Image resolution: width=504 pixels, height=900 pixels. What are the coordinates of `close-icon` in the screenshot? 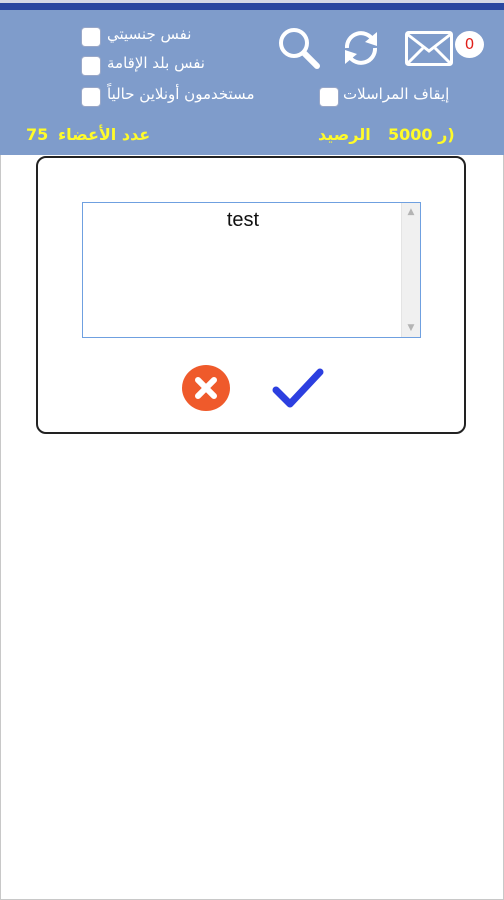 It's located at (206, 388).